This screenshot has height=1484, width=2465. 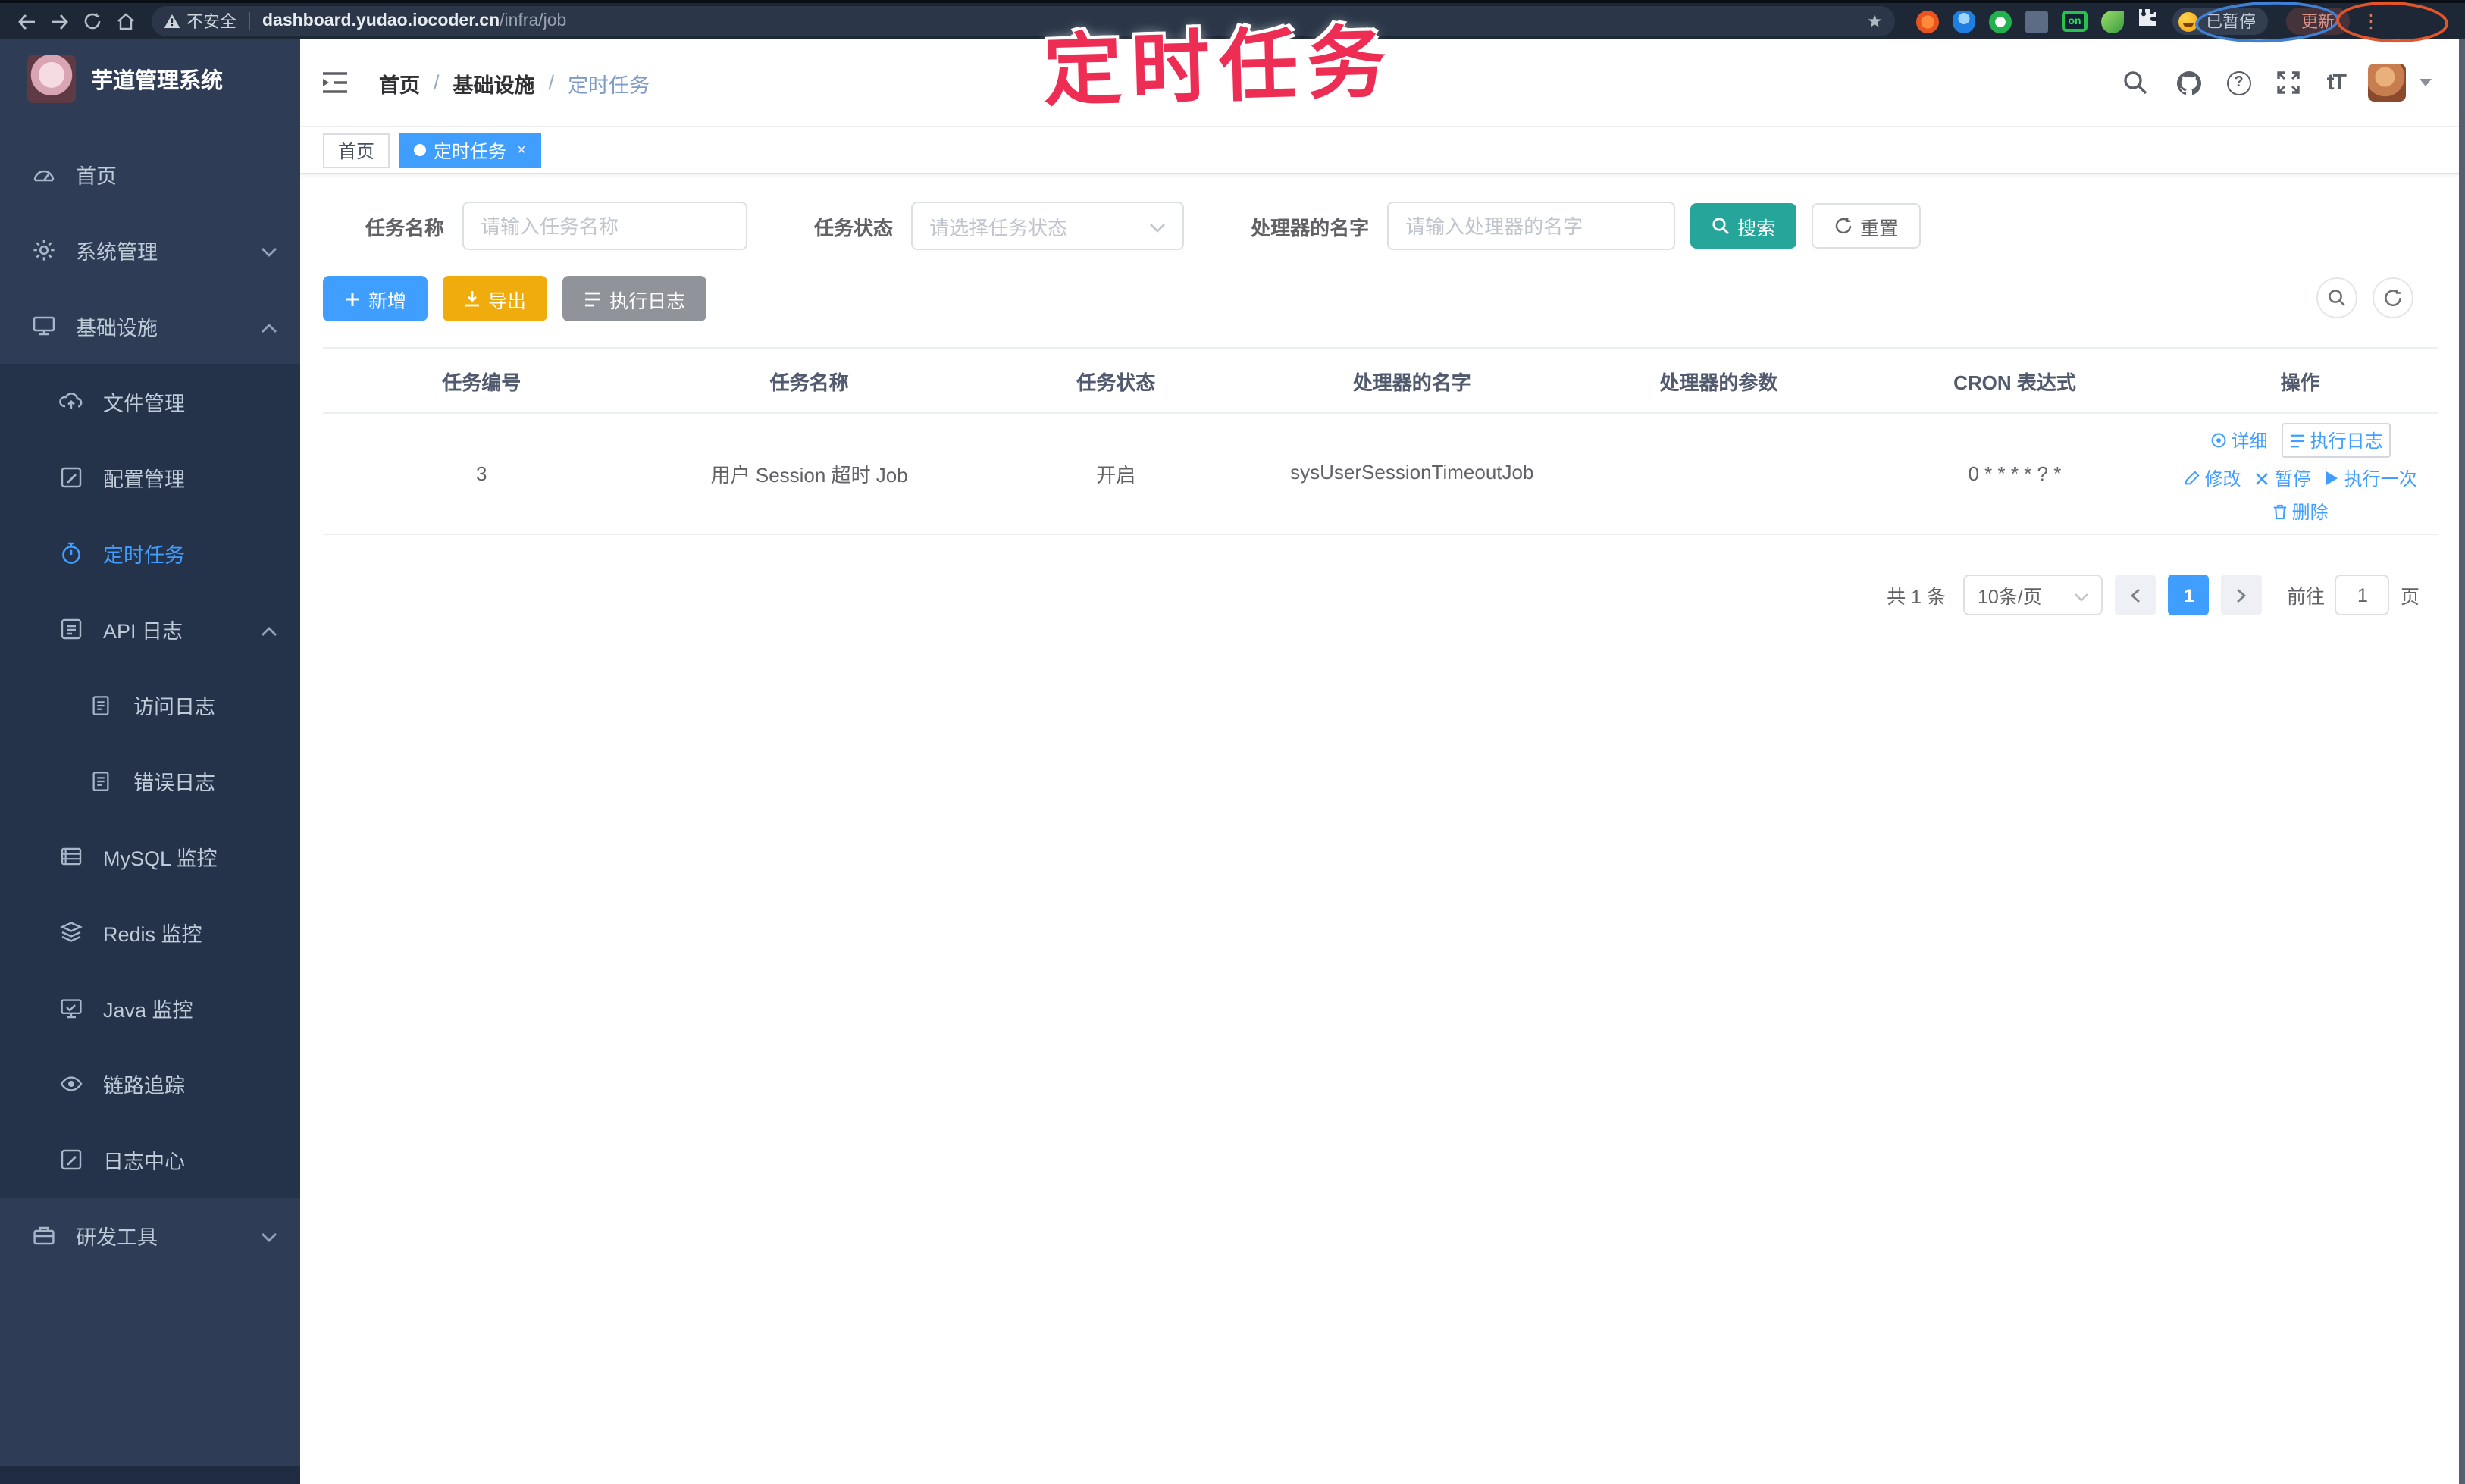 What do you see at coordinates (101, 705) in the screenshot?
I see `doc-icon` at bounding box center [101, 705].